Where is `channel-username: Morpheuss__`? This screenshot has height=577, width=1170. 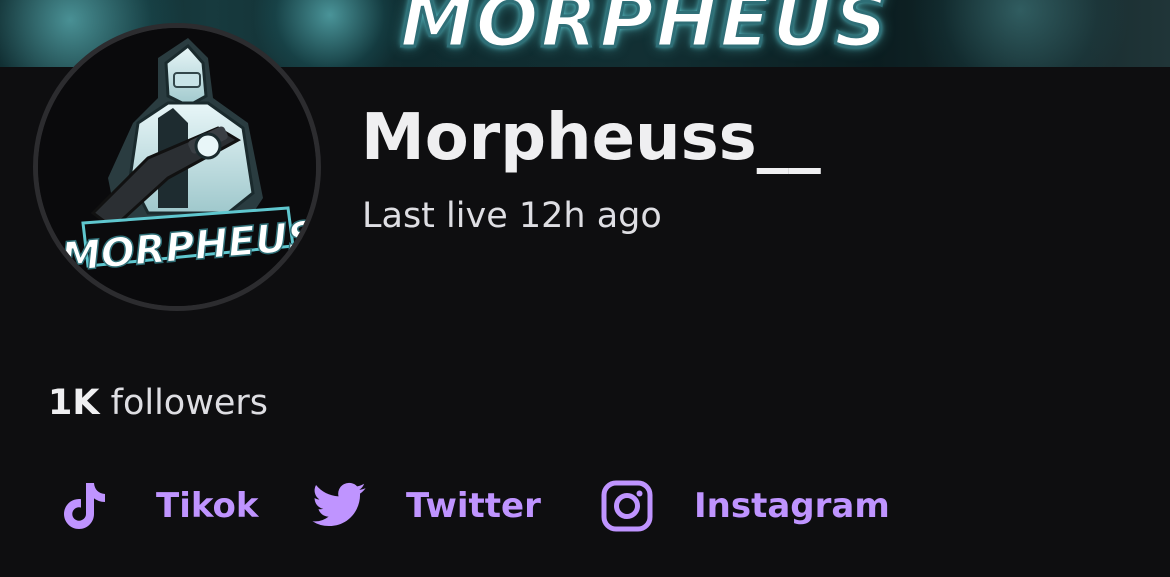 channel-username: Morpheuss__ is located at coordinates (591, 138).